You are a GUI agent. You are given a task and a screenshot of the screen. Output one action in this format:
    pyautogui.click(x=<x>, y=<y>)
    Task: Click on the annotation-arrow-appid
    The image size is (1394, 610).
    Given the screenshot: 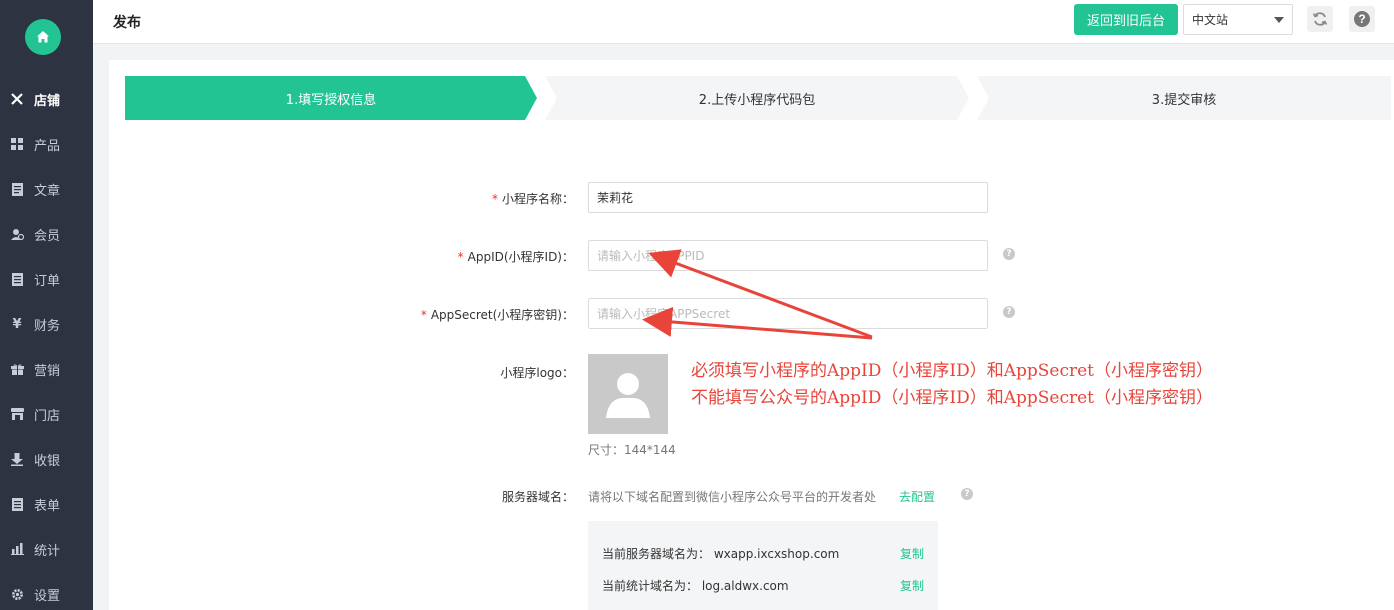 What is the action you would take?
    pyautogui.click(x=760, y=294)
    